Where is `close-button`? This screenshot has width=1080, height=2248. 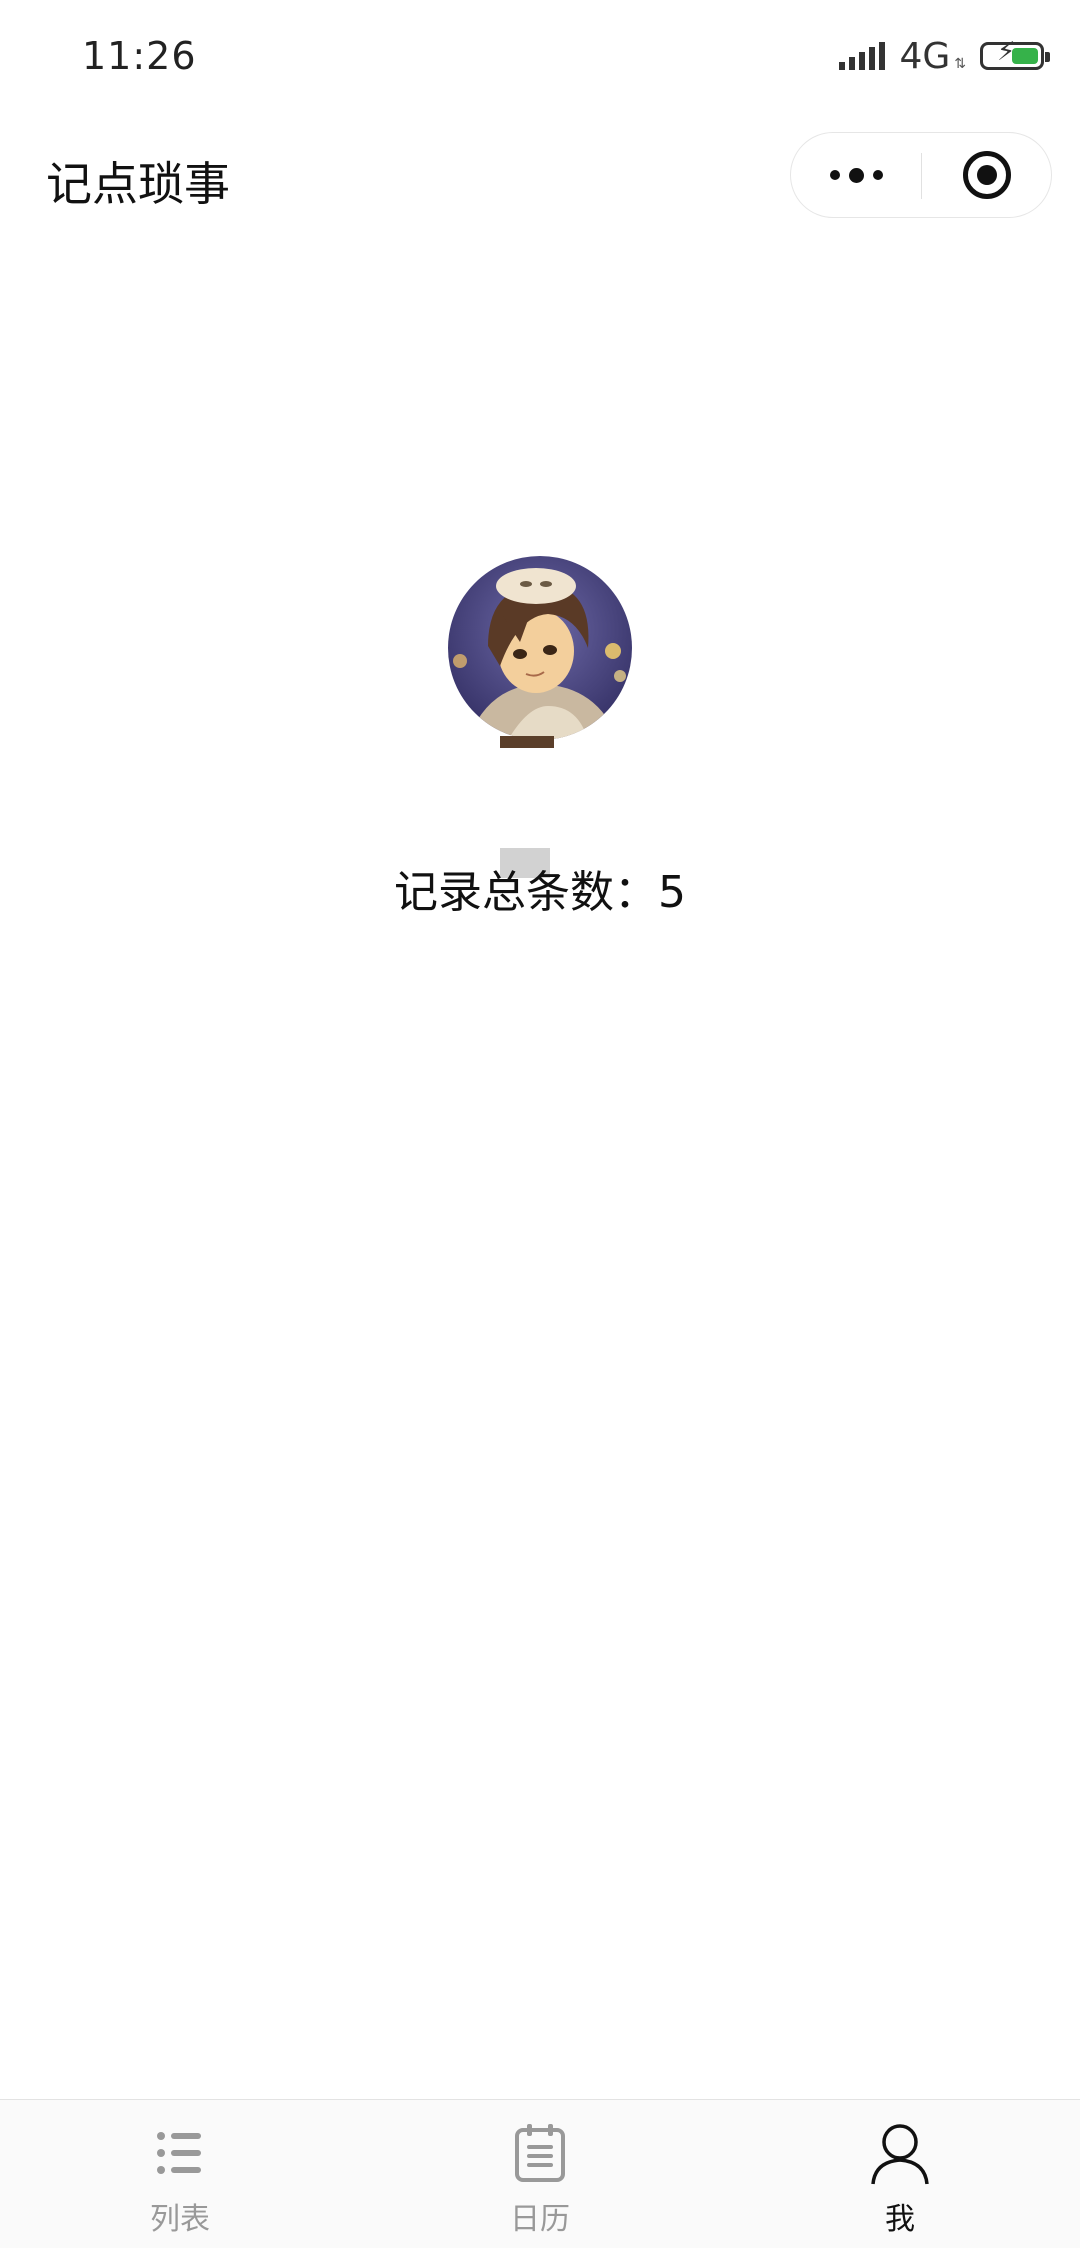
close-button is located at coordinates (987, 175).